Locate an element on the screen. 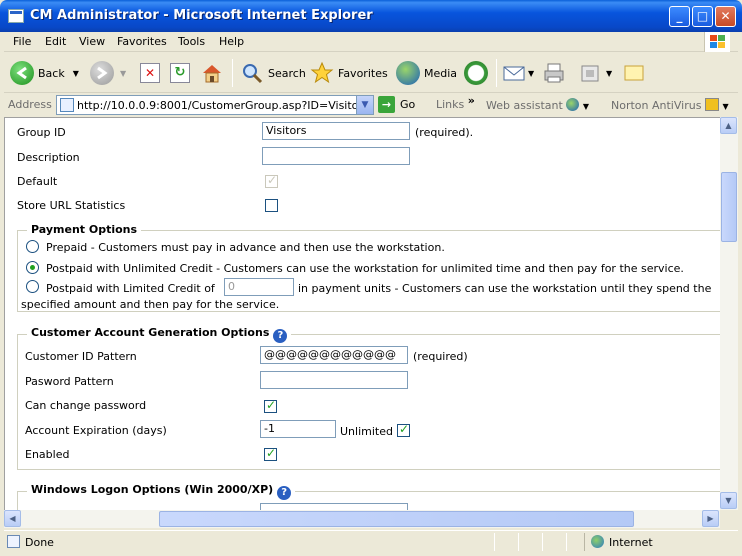 The width and height of the screenshot is (742, 556). can-change-password-checkbox is located at coordinates (270, 405).